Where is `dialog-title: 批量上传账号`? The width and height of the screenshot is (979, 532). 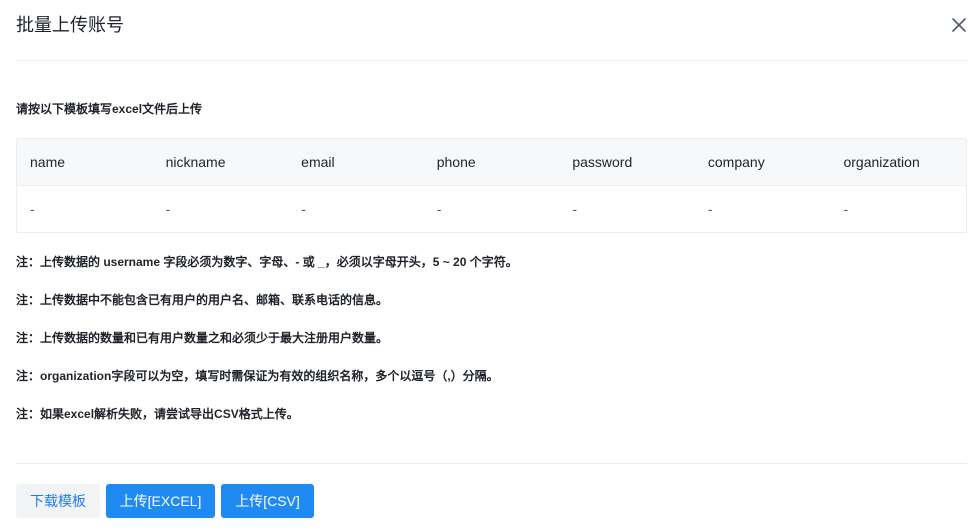
dialog-title: 批量上传账号 is located at coordinates (70, 25).